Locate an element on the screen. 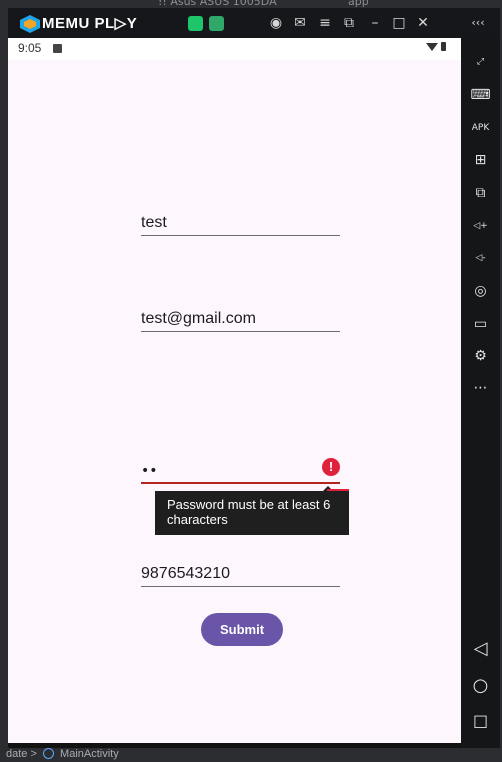 This screenshot has height=762, width=502. status-time: 9:05 is located at coordinates (30, 48).